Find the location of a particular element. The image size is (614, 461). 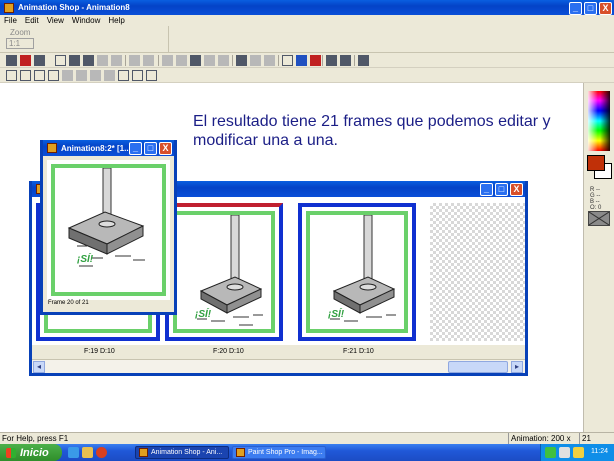

ie-quicklaunch-icon is located at coordinates (73, 452).